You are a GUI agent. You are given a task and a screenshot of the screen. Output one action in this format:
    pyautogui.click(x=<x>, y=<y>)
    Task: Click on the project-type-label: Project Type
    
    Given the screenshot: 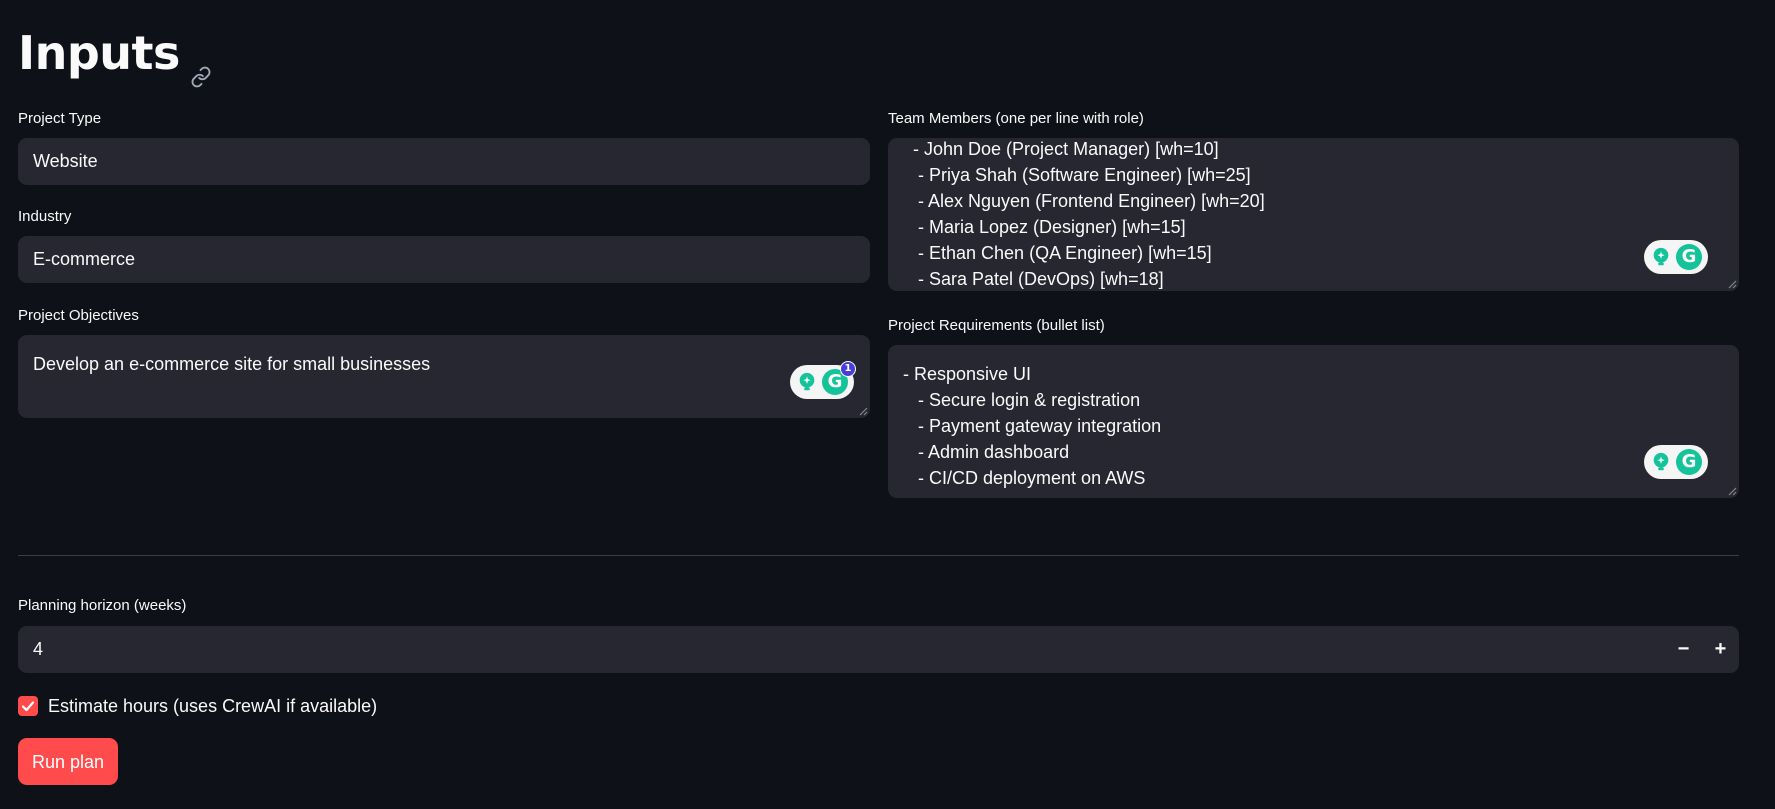 What is the action you would take?
    pyautogui.click(x=60, y=118)
    